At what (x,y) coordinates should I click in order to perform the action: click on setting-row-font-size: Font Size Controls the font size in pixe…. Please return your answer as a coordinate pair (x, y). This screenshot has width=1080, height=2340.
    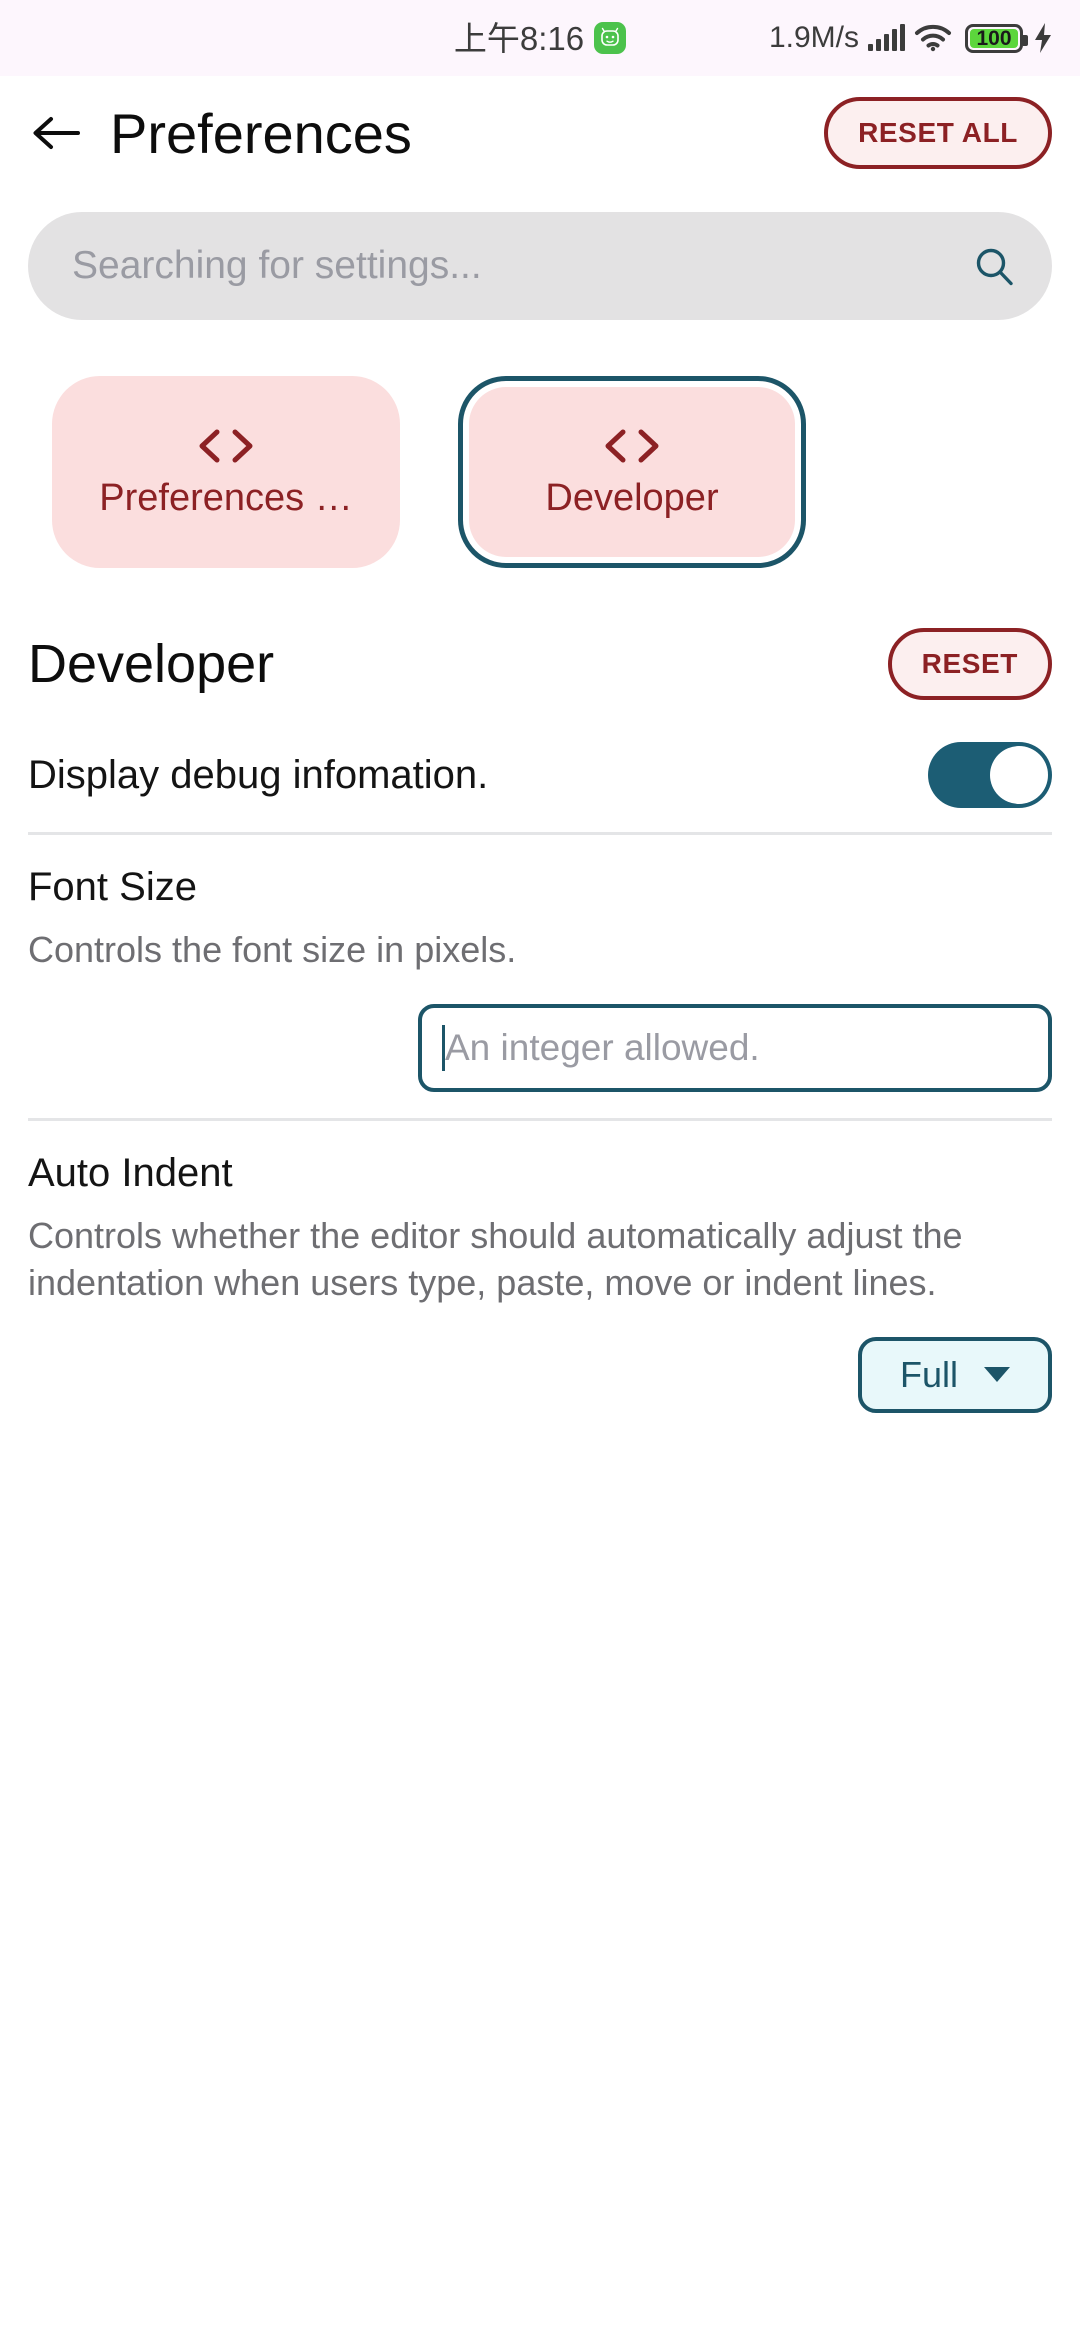
    Looking at the image, I should click on (540, 976).